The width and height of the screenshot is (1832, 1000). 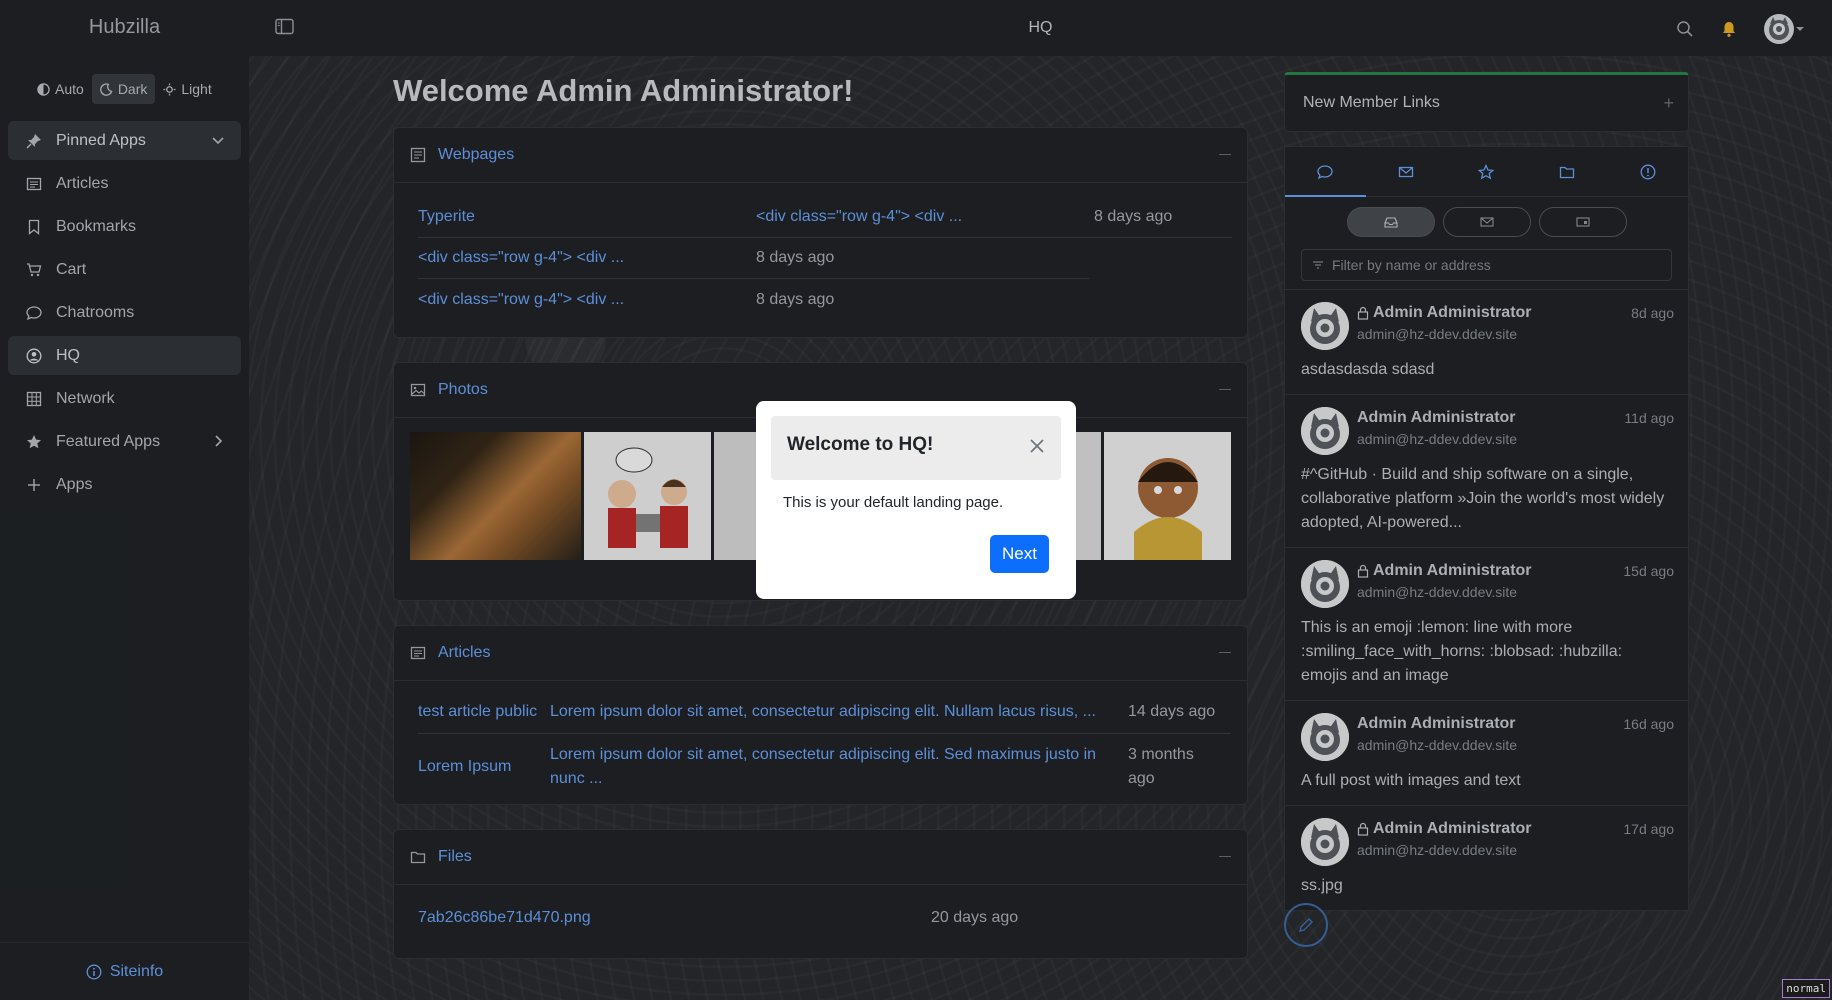 I want to click on modal-header: Welcome to HQ!, so click(x=916, y=448).